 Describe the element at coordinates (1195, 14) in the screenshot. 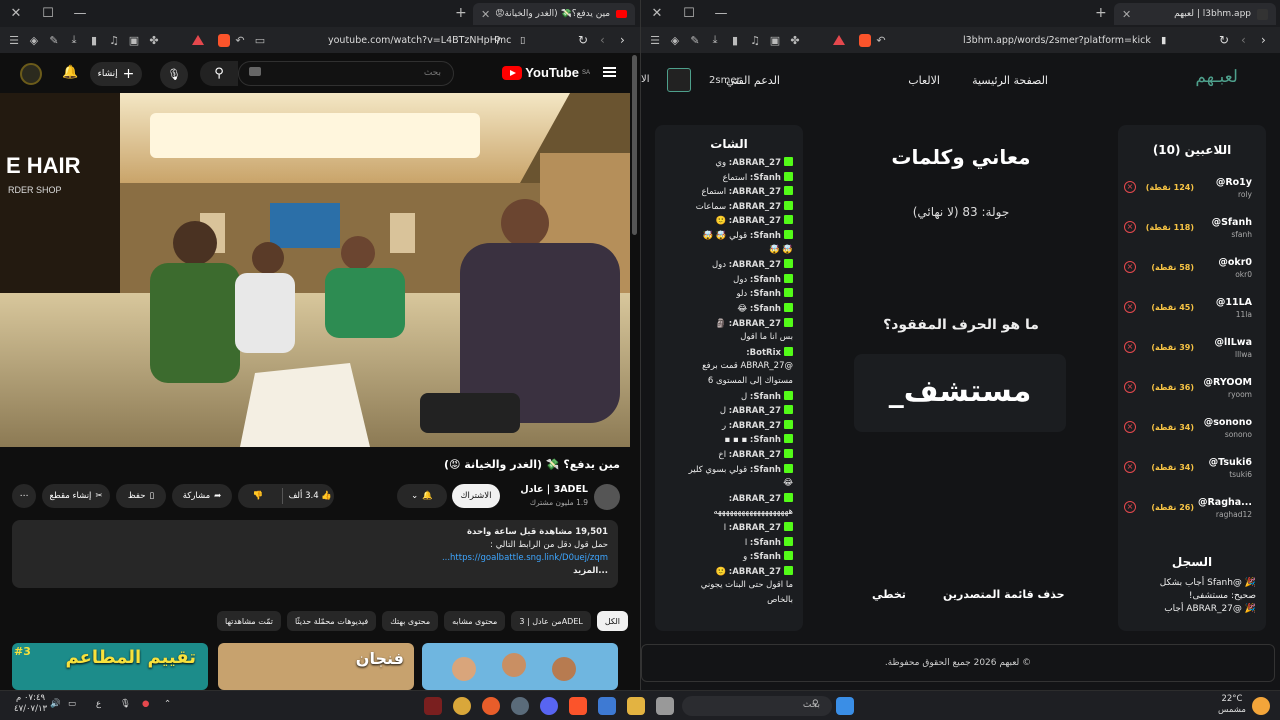

I see `tab-l3bhm: l3bhm.app | لعبهم ✕` at that location.